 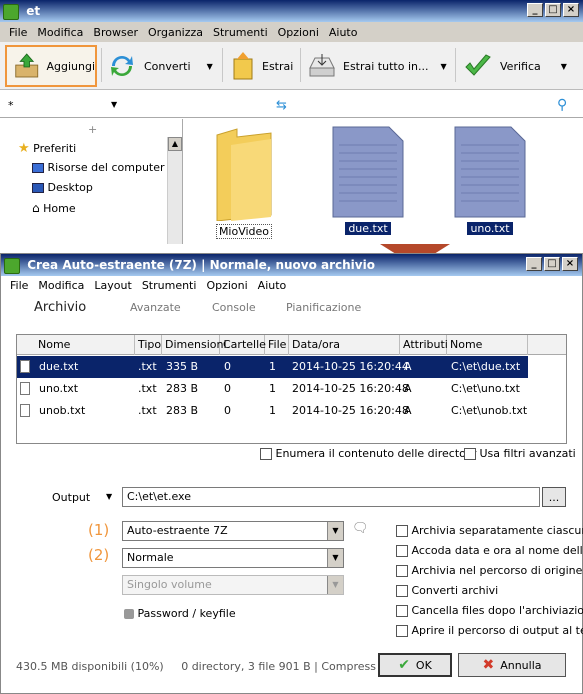 What do you see at coordinates (443, 66) in the screenshot?
I see `extract-all-dropdown-icon: ▼` at bounding box center [443, 66].